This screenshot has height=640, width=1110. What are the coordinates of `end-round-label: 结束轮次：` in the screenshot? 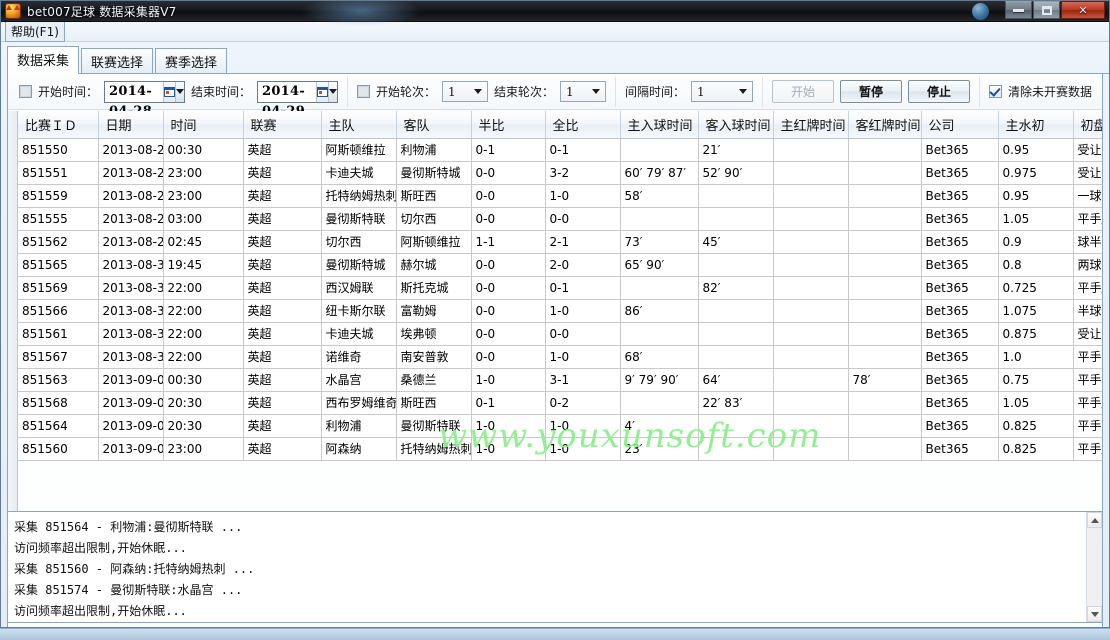 It's located at (523, 92).